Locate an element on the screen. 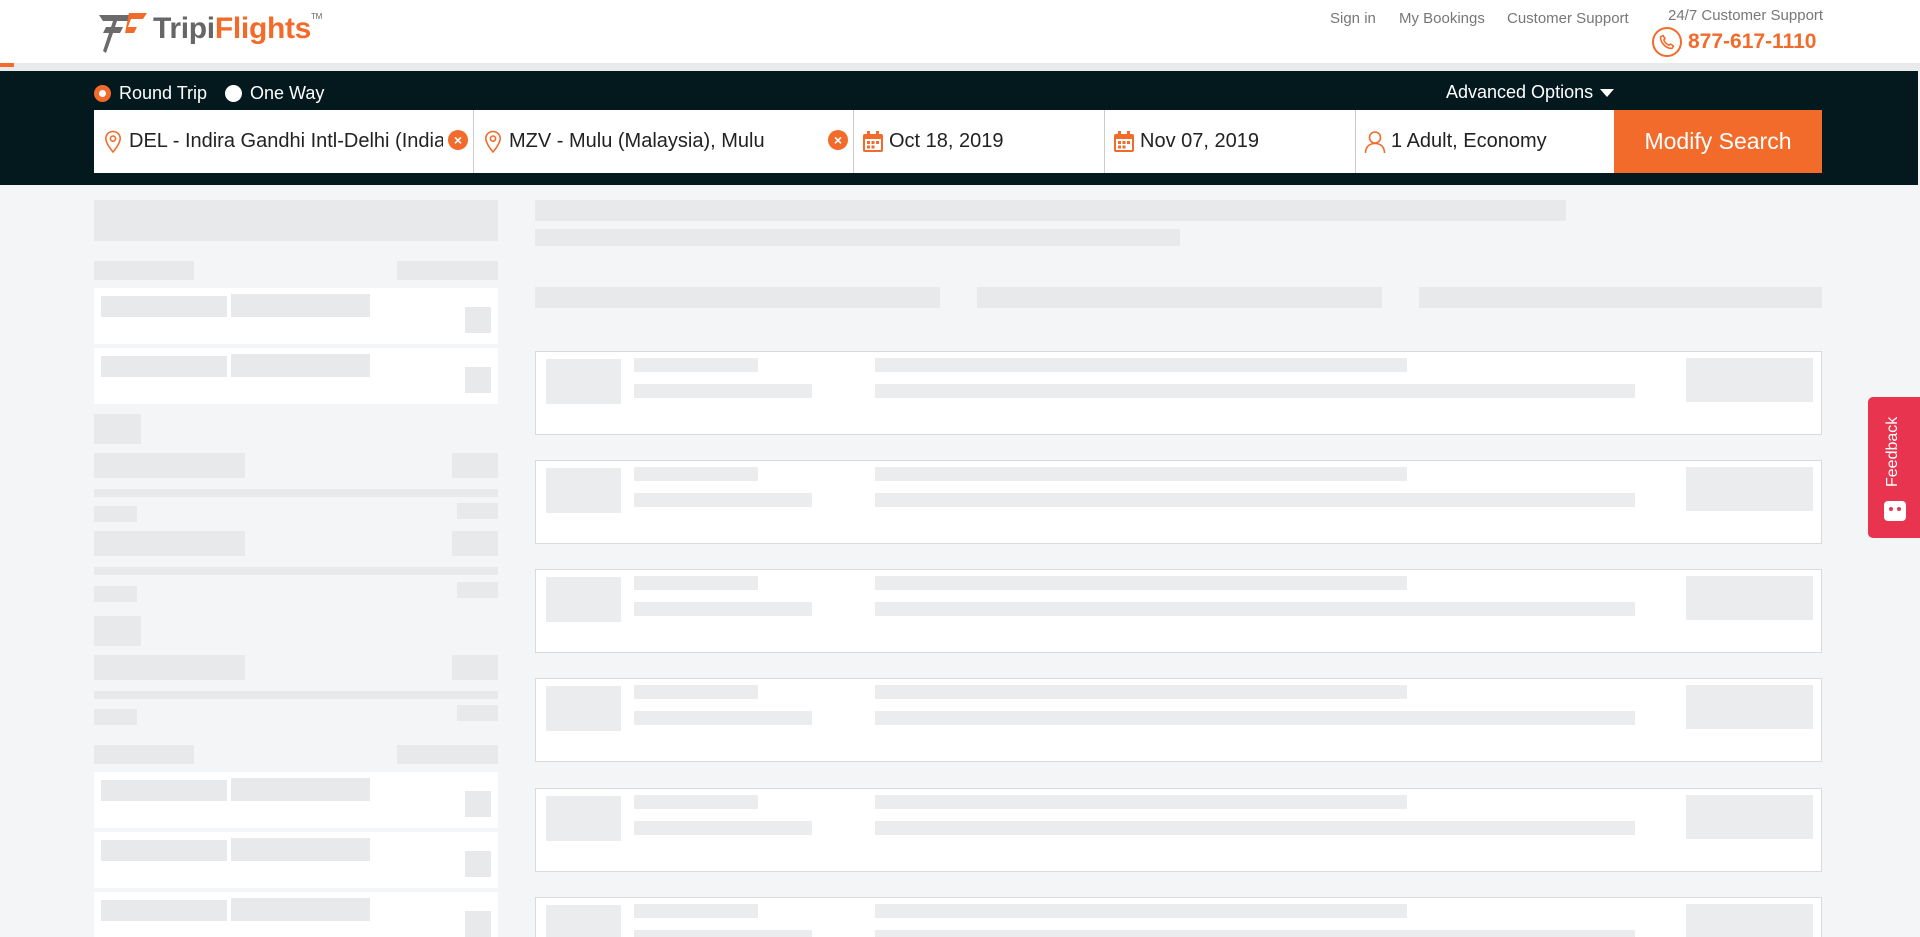 The image size is (1920, 937). caret-down-icon is located at coordinates (1607, 92).